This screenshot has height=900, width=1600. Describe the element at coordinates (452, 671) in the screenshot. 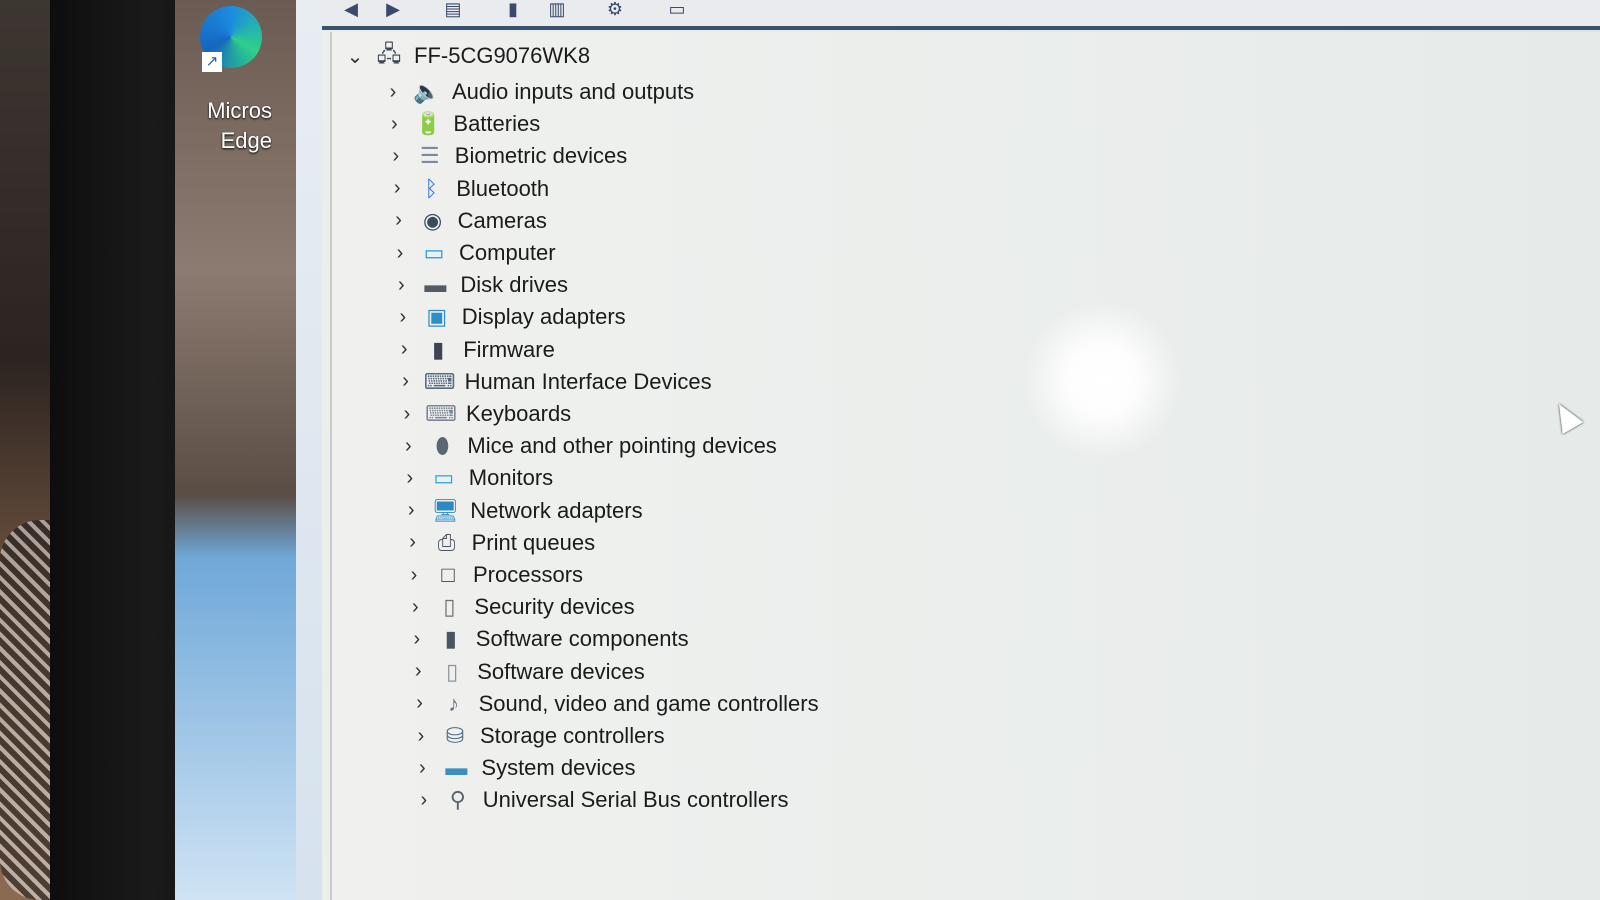

I see `software-devices-icon: ▯` at that location.